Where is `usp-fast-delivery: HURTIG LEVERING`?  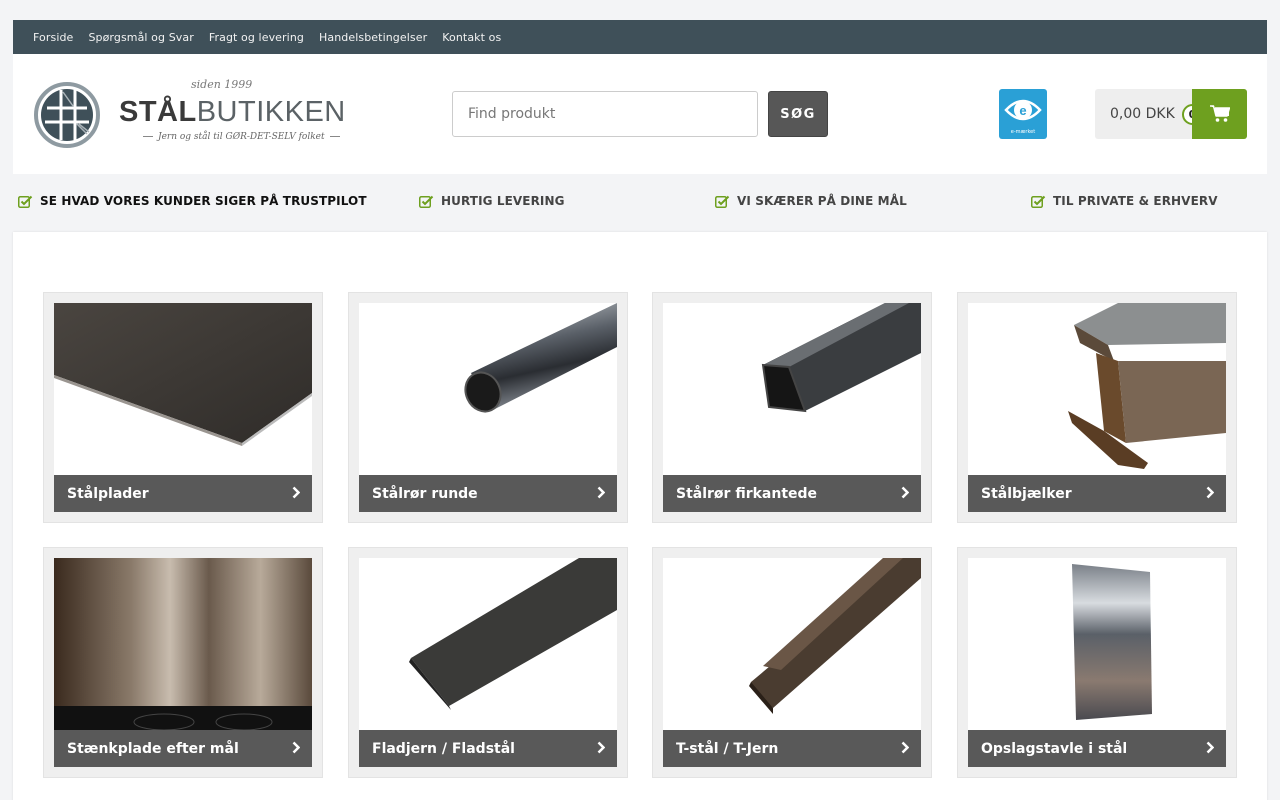 usp-fast-delivery: HURTIG LEVERING is located at coordinates (492, 201).